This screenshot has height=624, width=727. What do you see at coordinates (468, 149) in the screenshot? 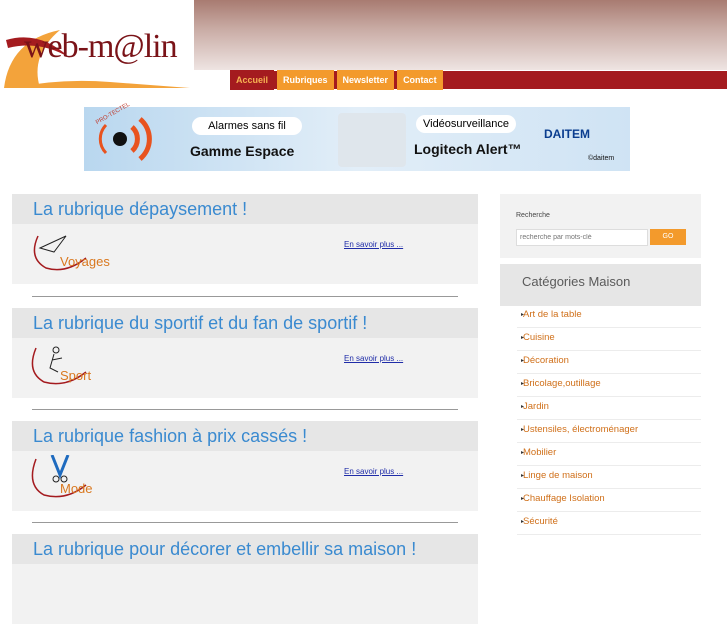
I see `banner-strong-right: Logitech Alert™` at bounding box center [468, 149].